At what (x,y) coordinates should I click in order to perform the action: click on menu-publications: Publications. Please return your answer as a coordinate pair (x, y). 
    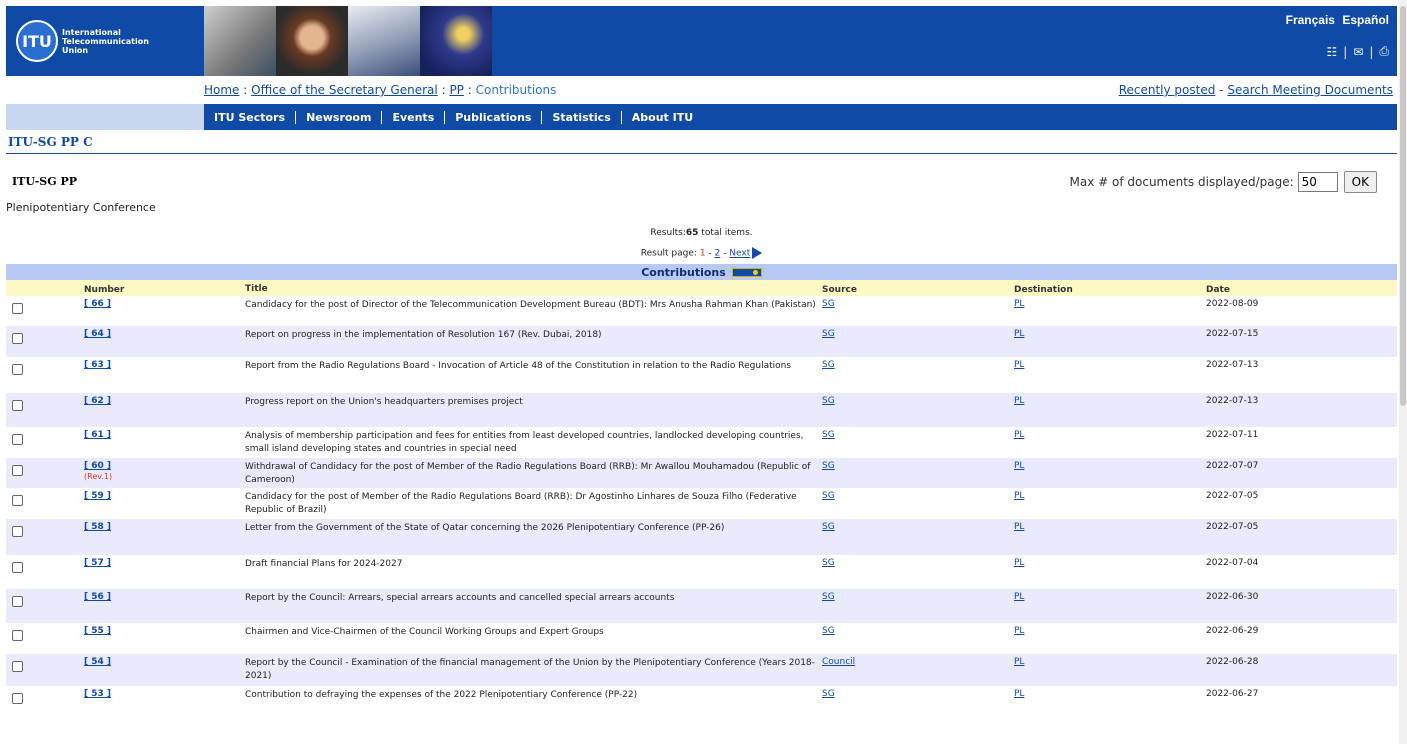
    Looking at the image, I should click on (494, 117).